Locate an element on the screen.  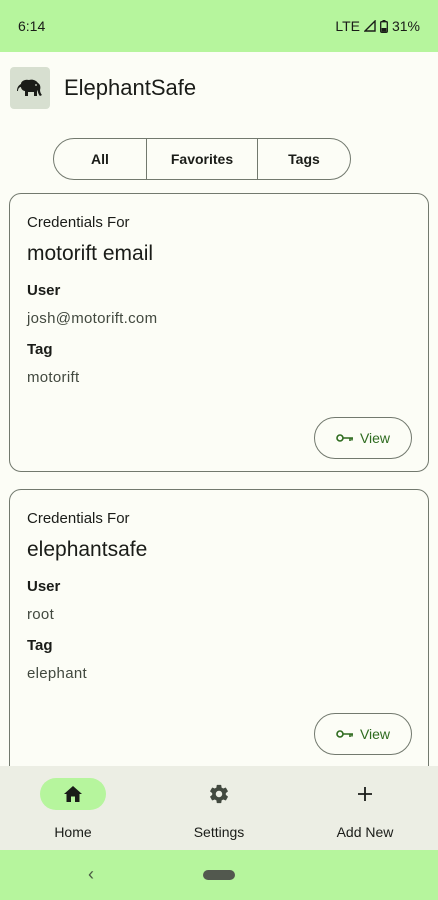
network-label: LTE is located at coordinates (347, 26).